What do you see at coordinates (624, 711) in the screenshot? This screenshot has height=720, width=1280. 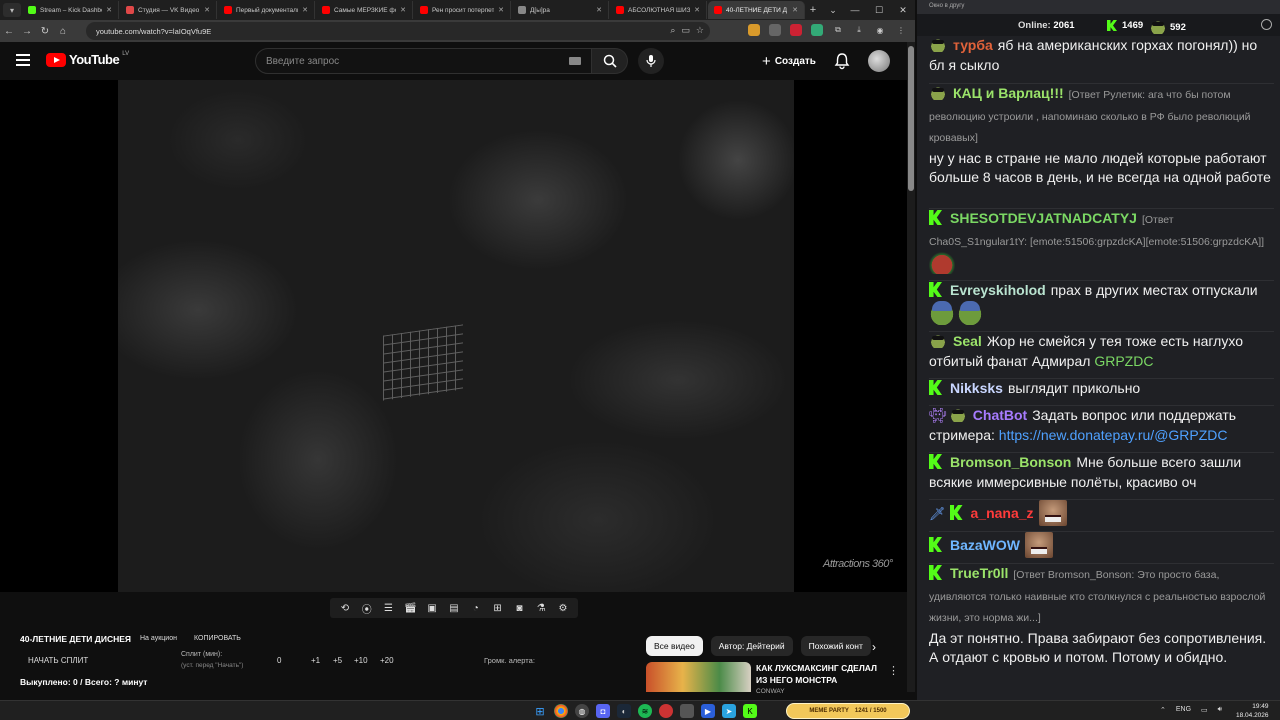 I see `steam-icon: ◐` at bounding box center [624, 711].